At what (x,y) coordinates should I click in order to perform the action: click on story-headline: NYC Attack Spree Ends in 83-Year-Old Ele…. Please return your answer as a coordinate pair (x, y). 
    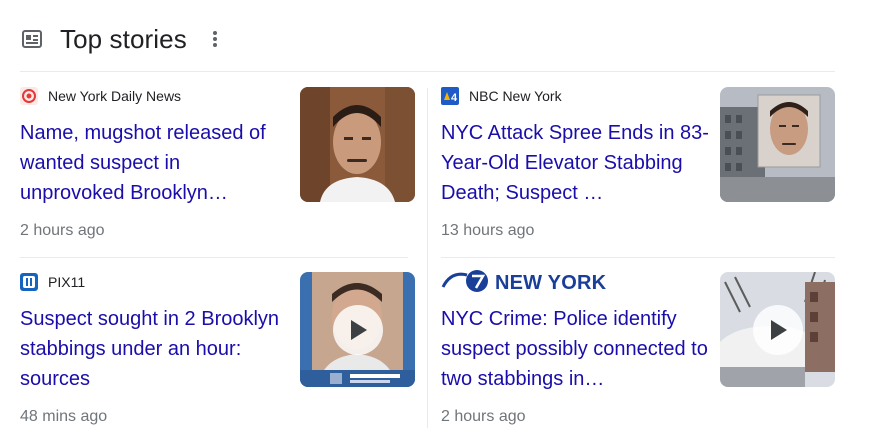
    Looking at the image, I should click on (576, 163).